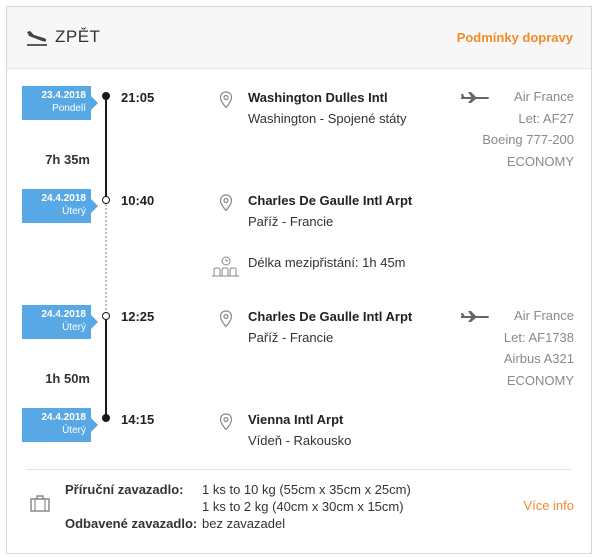  Describe the element at coordinates (546, 118) in the screenshot. I see `flight-number: Let: AF27` at that location.